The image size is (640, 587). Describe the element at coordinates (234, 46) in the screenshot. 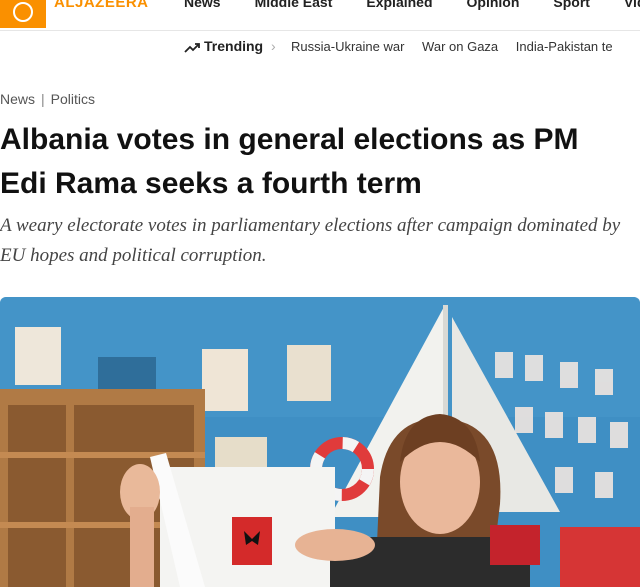

I see `trending-label: Trending` at that location.